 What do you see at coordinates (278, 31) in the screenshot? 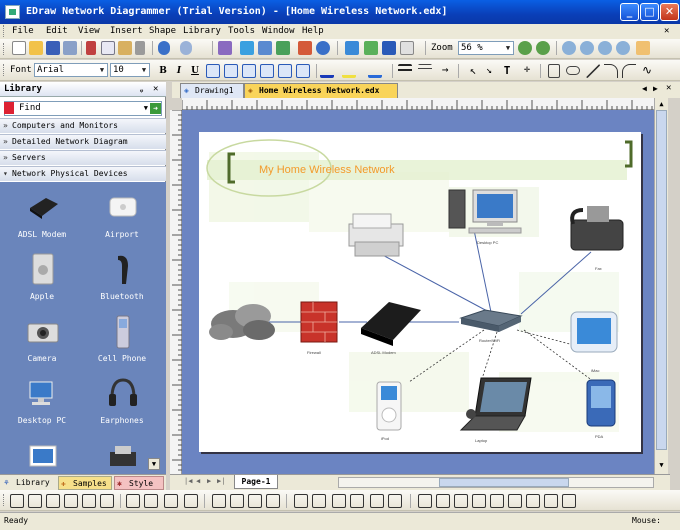
I see `menu-window: Window` at bounding box center [278, 31].